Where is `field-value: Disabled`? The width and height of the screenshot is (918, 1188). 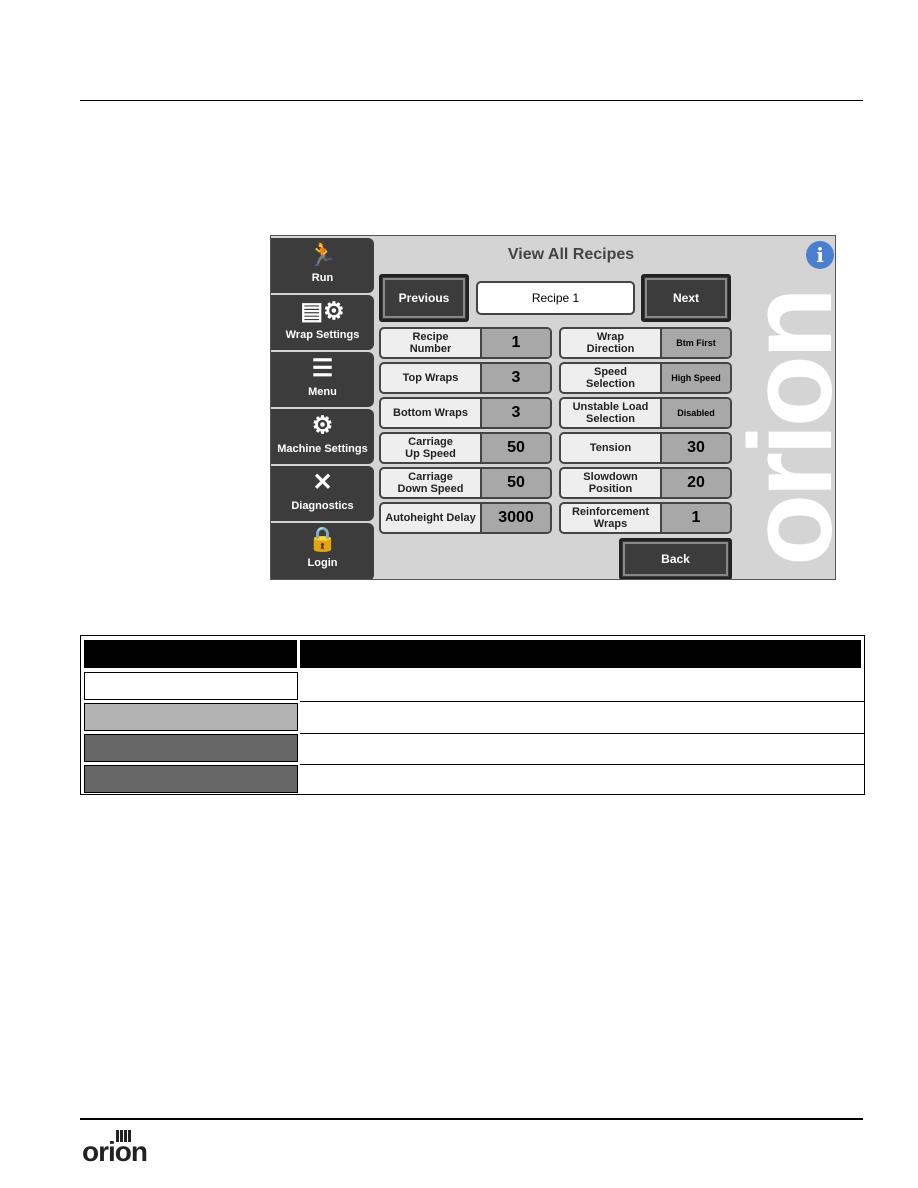 field-value: Disabled is located at coordinates (695, 413).